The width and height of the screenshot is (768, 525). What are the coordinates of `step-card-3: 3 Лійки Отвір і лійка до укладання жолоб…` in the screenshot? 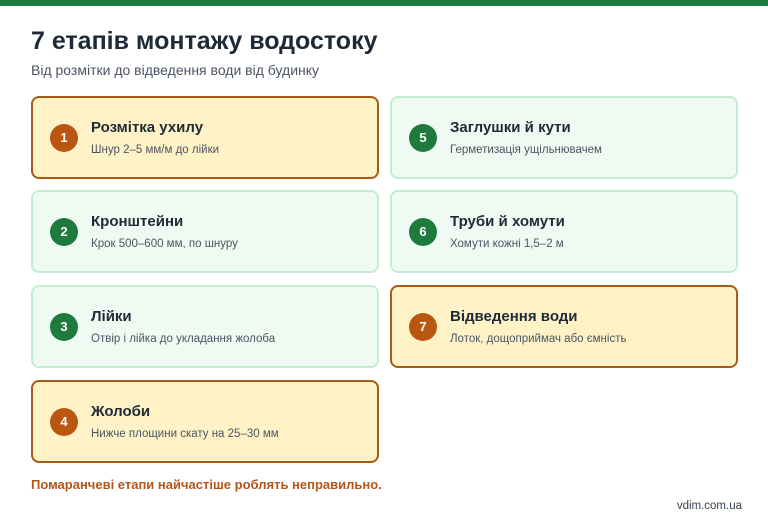 It's located at (205, 326).